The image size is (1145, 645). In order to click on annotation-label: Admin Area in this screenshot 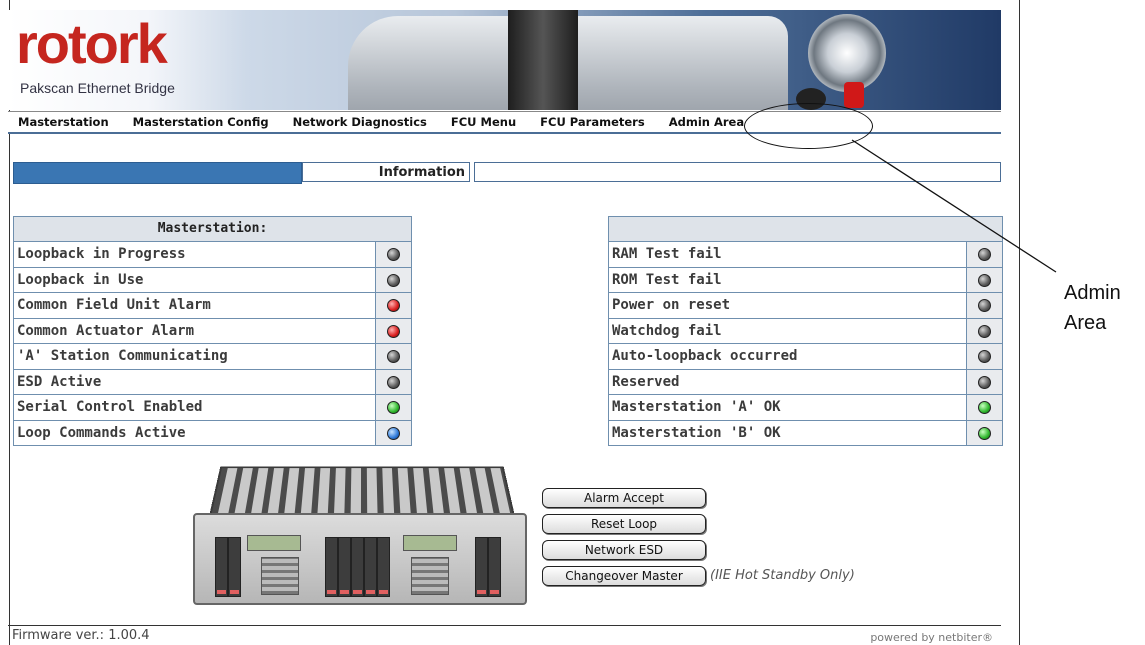, I will do `click(1092, 308)`.